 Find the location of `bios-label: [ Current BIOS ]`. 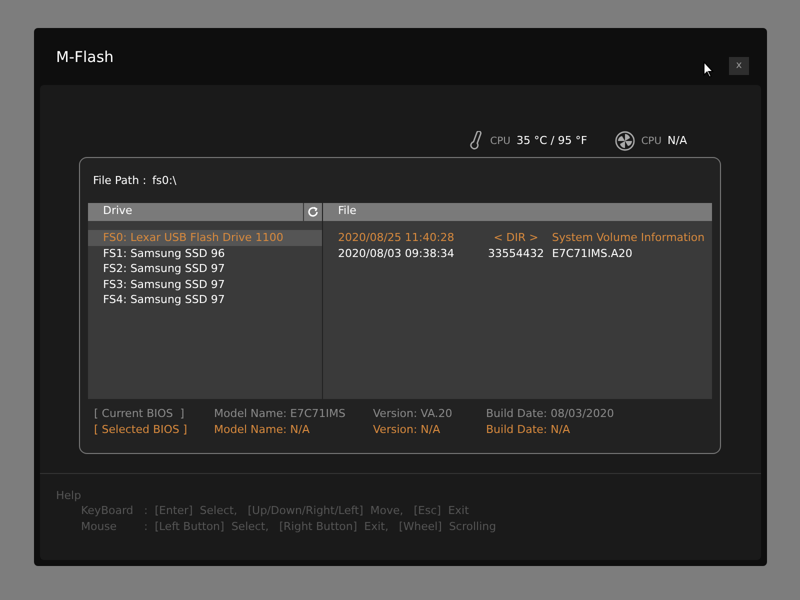

bios-label: [ Current BIOS ] is located at coordinates (140, 414).